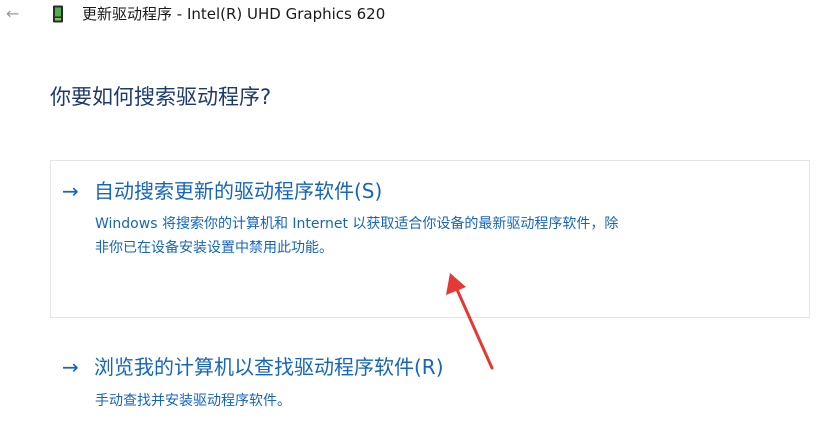 This screenshot has width=818, height=445. What do you see at coordinates (234, 14) in the screenshot?
I see `window-title: 更新驱动程序 - Intel(R) UHD Graphics 620` at bounding box center [234, 14].